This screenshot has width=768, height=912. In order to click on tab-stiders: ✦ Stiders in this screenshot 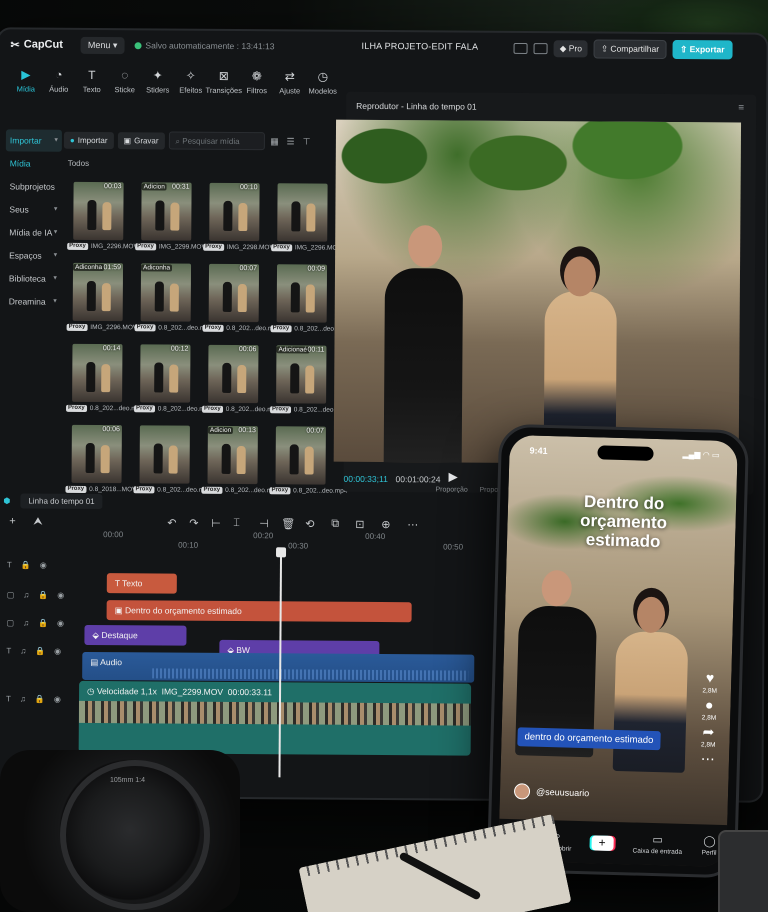, I will do `click(157, 95)`.